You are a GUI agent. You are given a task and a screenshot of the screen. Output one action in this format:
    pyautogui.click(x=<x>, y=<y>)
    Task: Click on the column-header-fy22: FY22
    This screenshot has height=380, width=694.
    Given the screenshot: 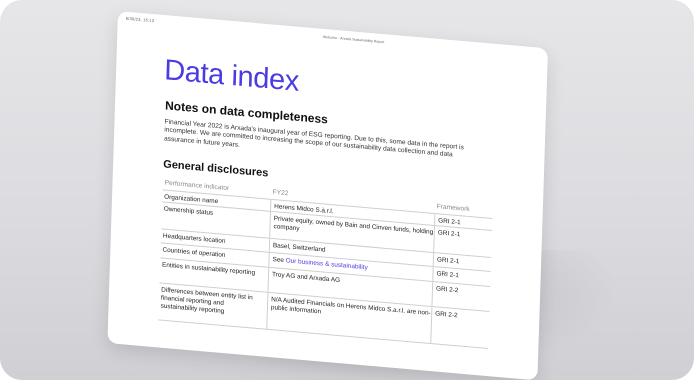 What is the action you would take?
    pyautogui.click(x=280, y=193)
    